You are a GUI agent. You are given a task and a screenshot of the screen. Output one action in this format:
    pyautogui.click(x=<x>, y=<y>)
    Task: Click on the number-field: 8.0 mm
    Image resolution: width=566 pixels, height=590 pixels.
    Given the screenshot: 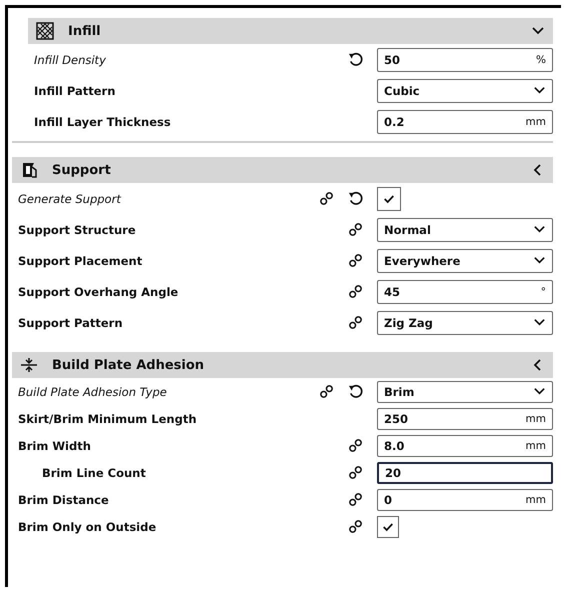 What is the action you would take?
    pyautogui.click(x=465, y=445)
    